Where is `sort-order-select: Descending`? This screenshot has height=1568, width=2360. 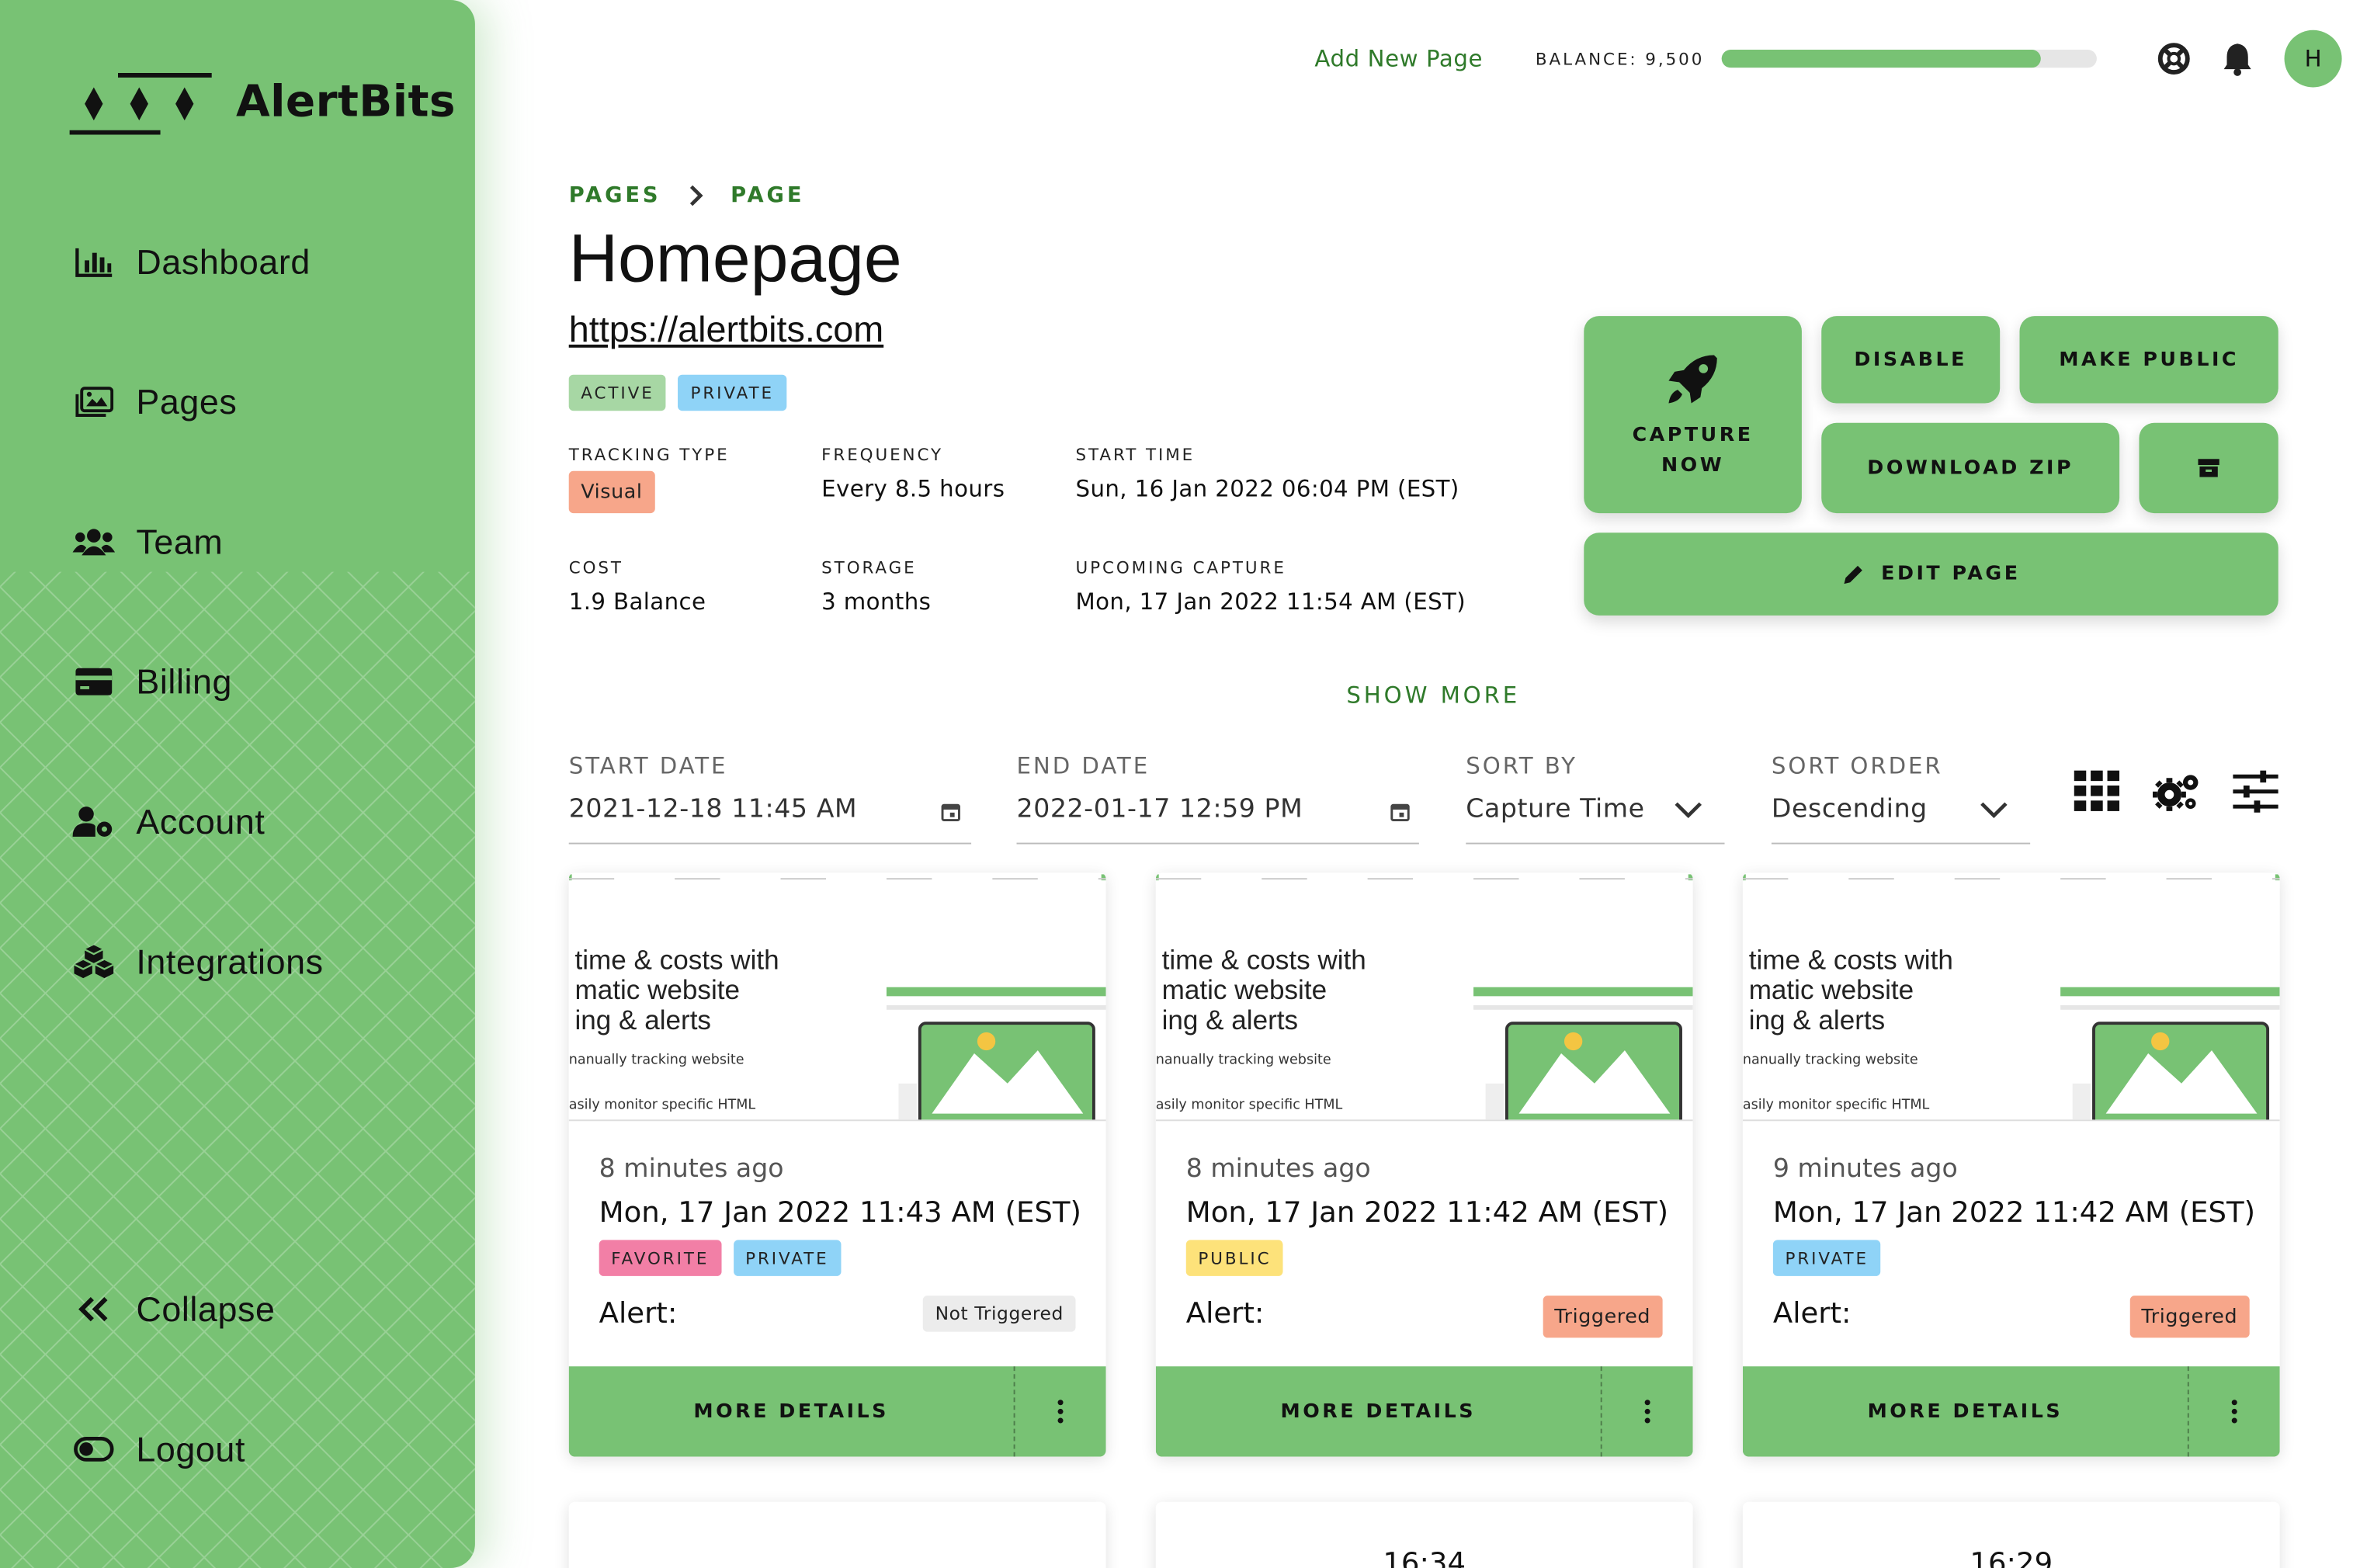 sort-order-select: Descending is located at coordinates (1850, 810).